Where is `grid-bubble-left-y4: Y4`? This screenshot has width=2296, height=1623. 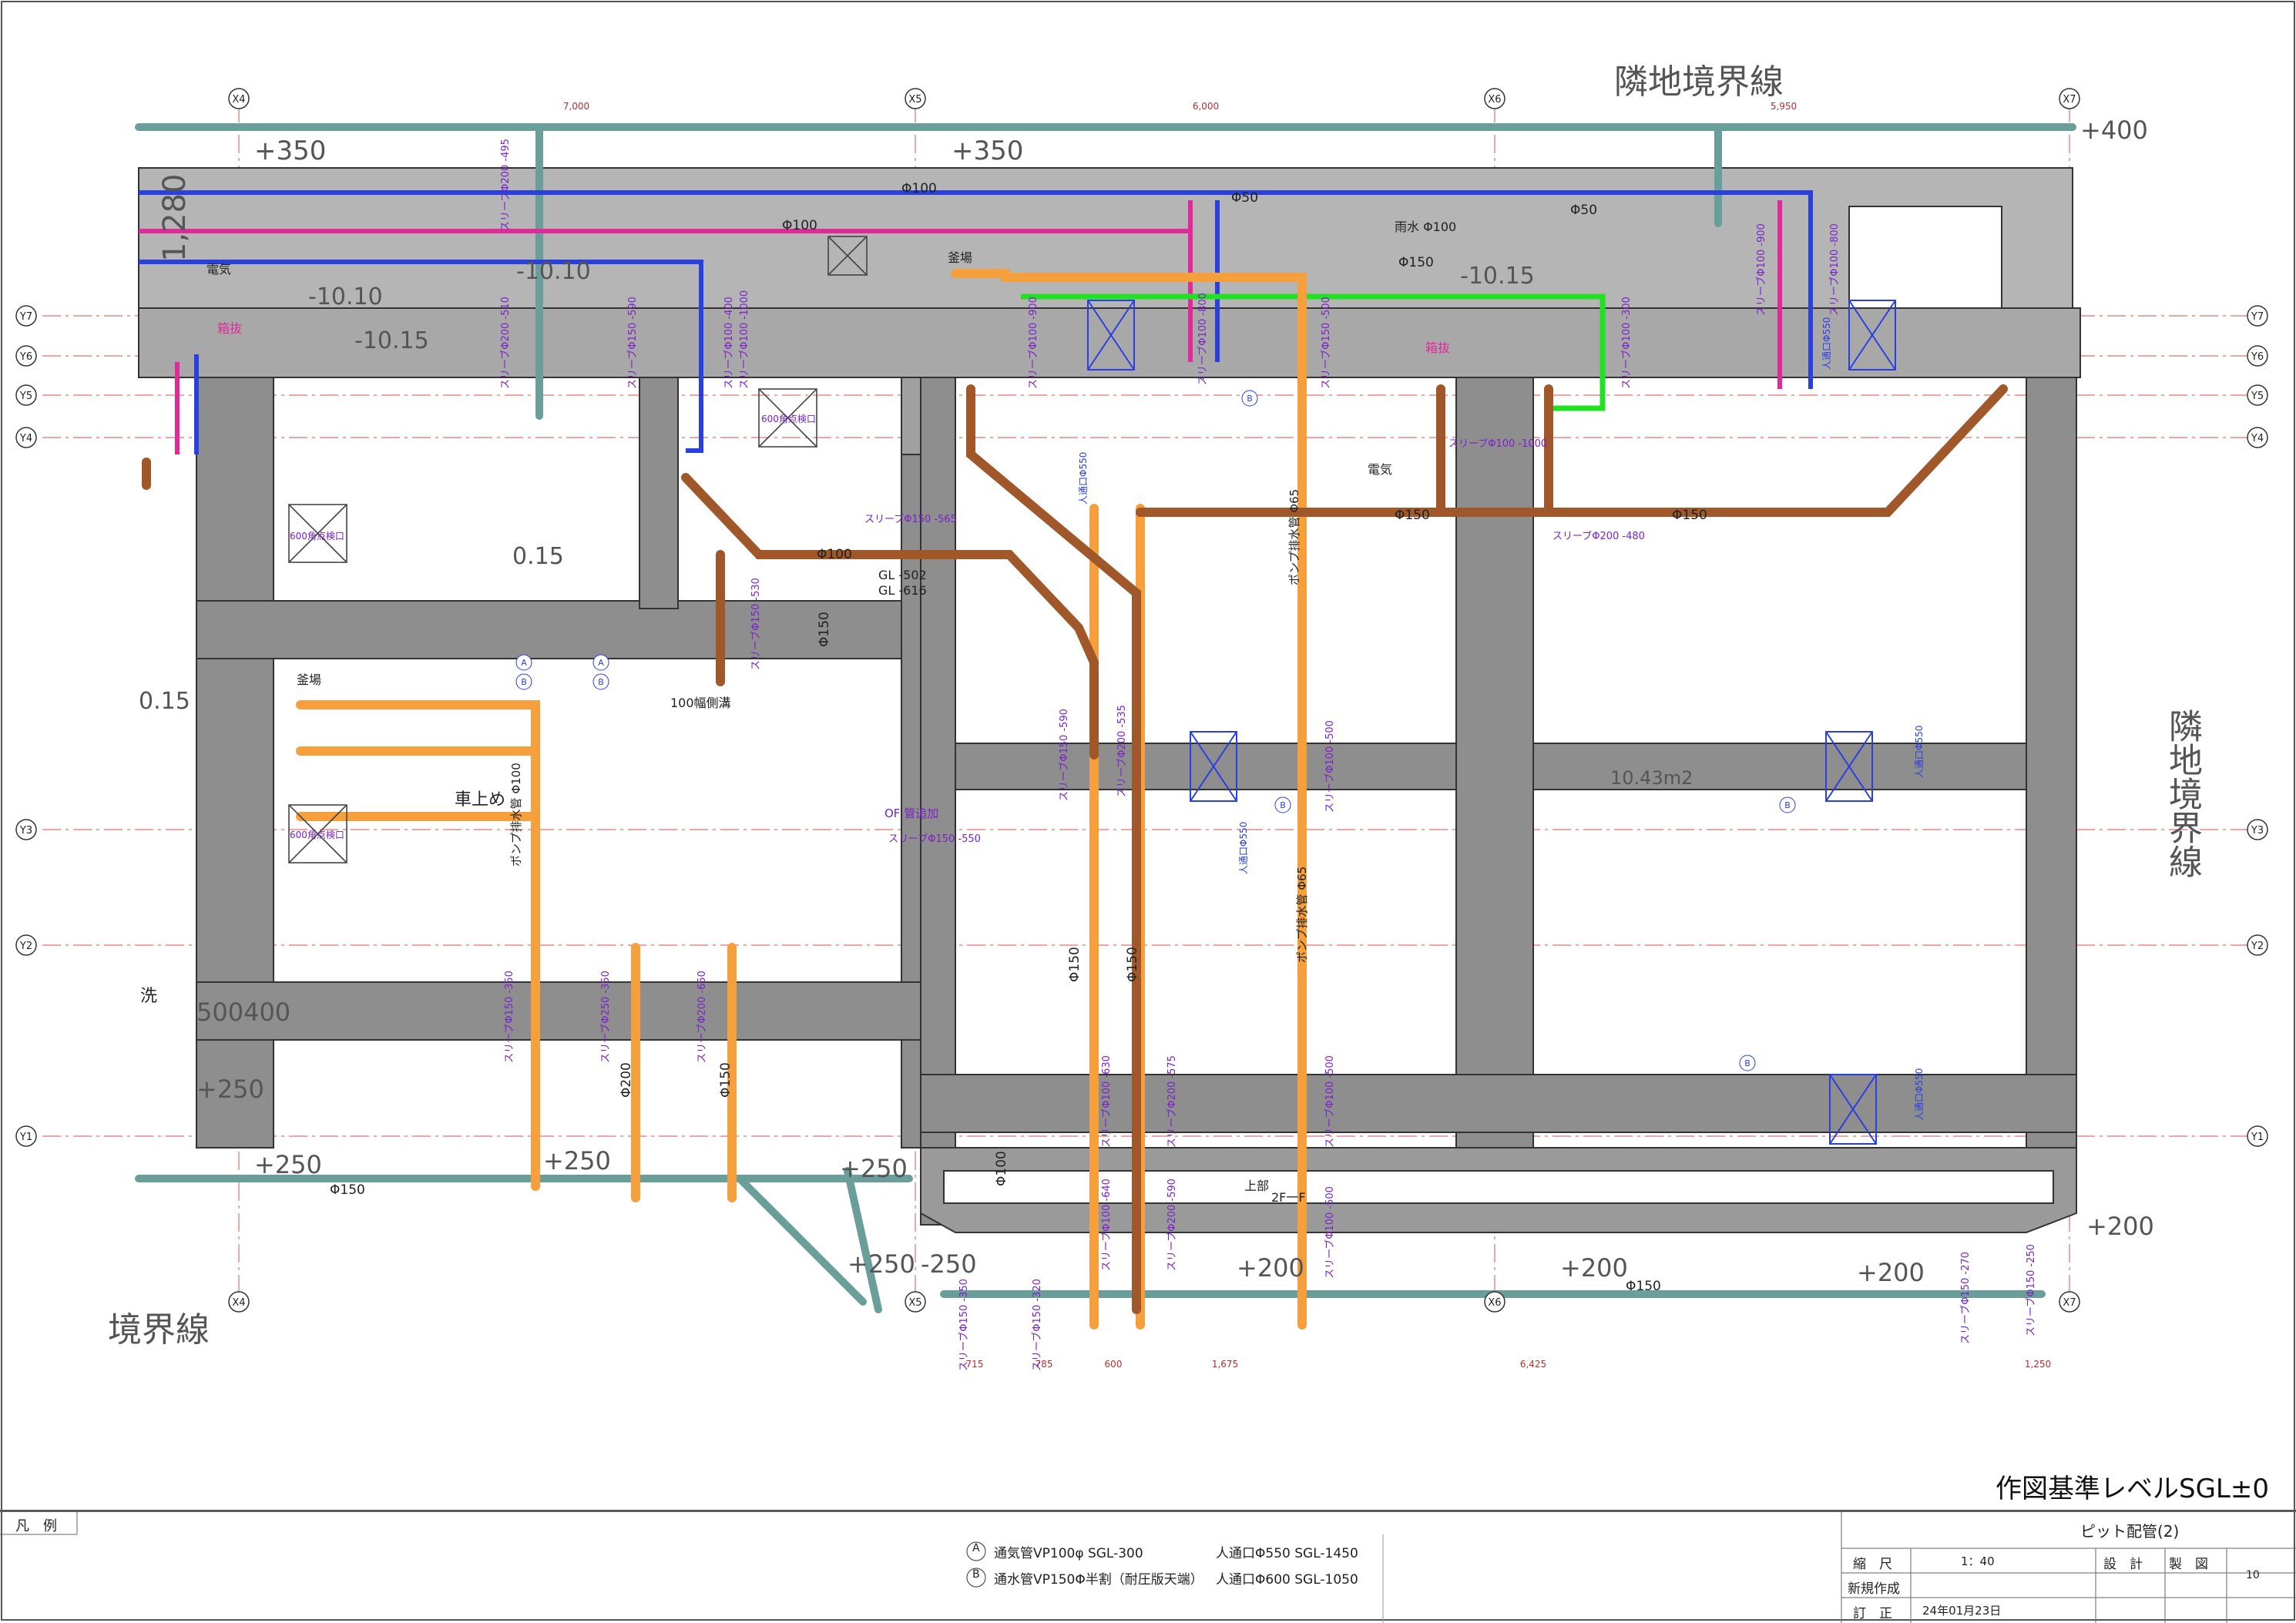
grid-bubble-left-y4: Y4 is located at coordinates (25, 439).